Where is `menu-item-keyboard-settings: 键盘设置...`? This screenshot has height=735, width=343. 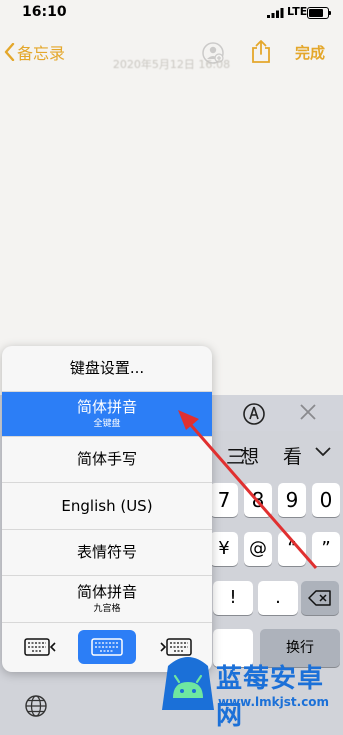
menu-item-keyboard-settings: 键盘设置... is located at coordinates (107, 369).